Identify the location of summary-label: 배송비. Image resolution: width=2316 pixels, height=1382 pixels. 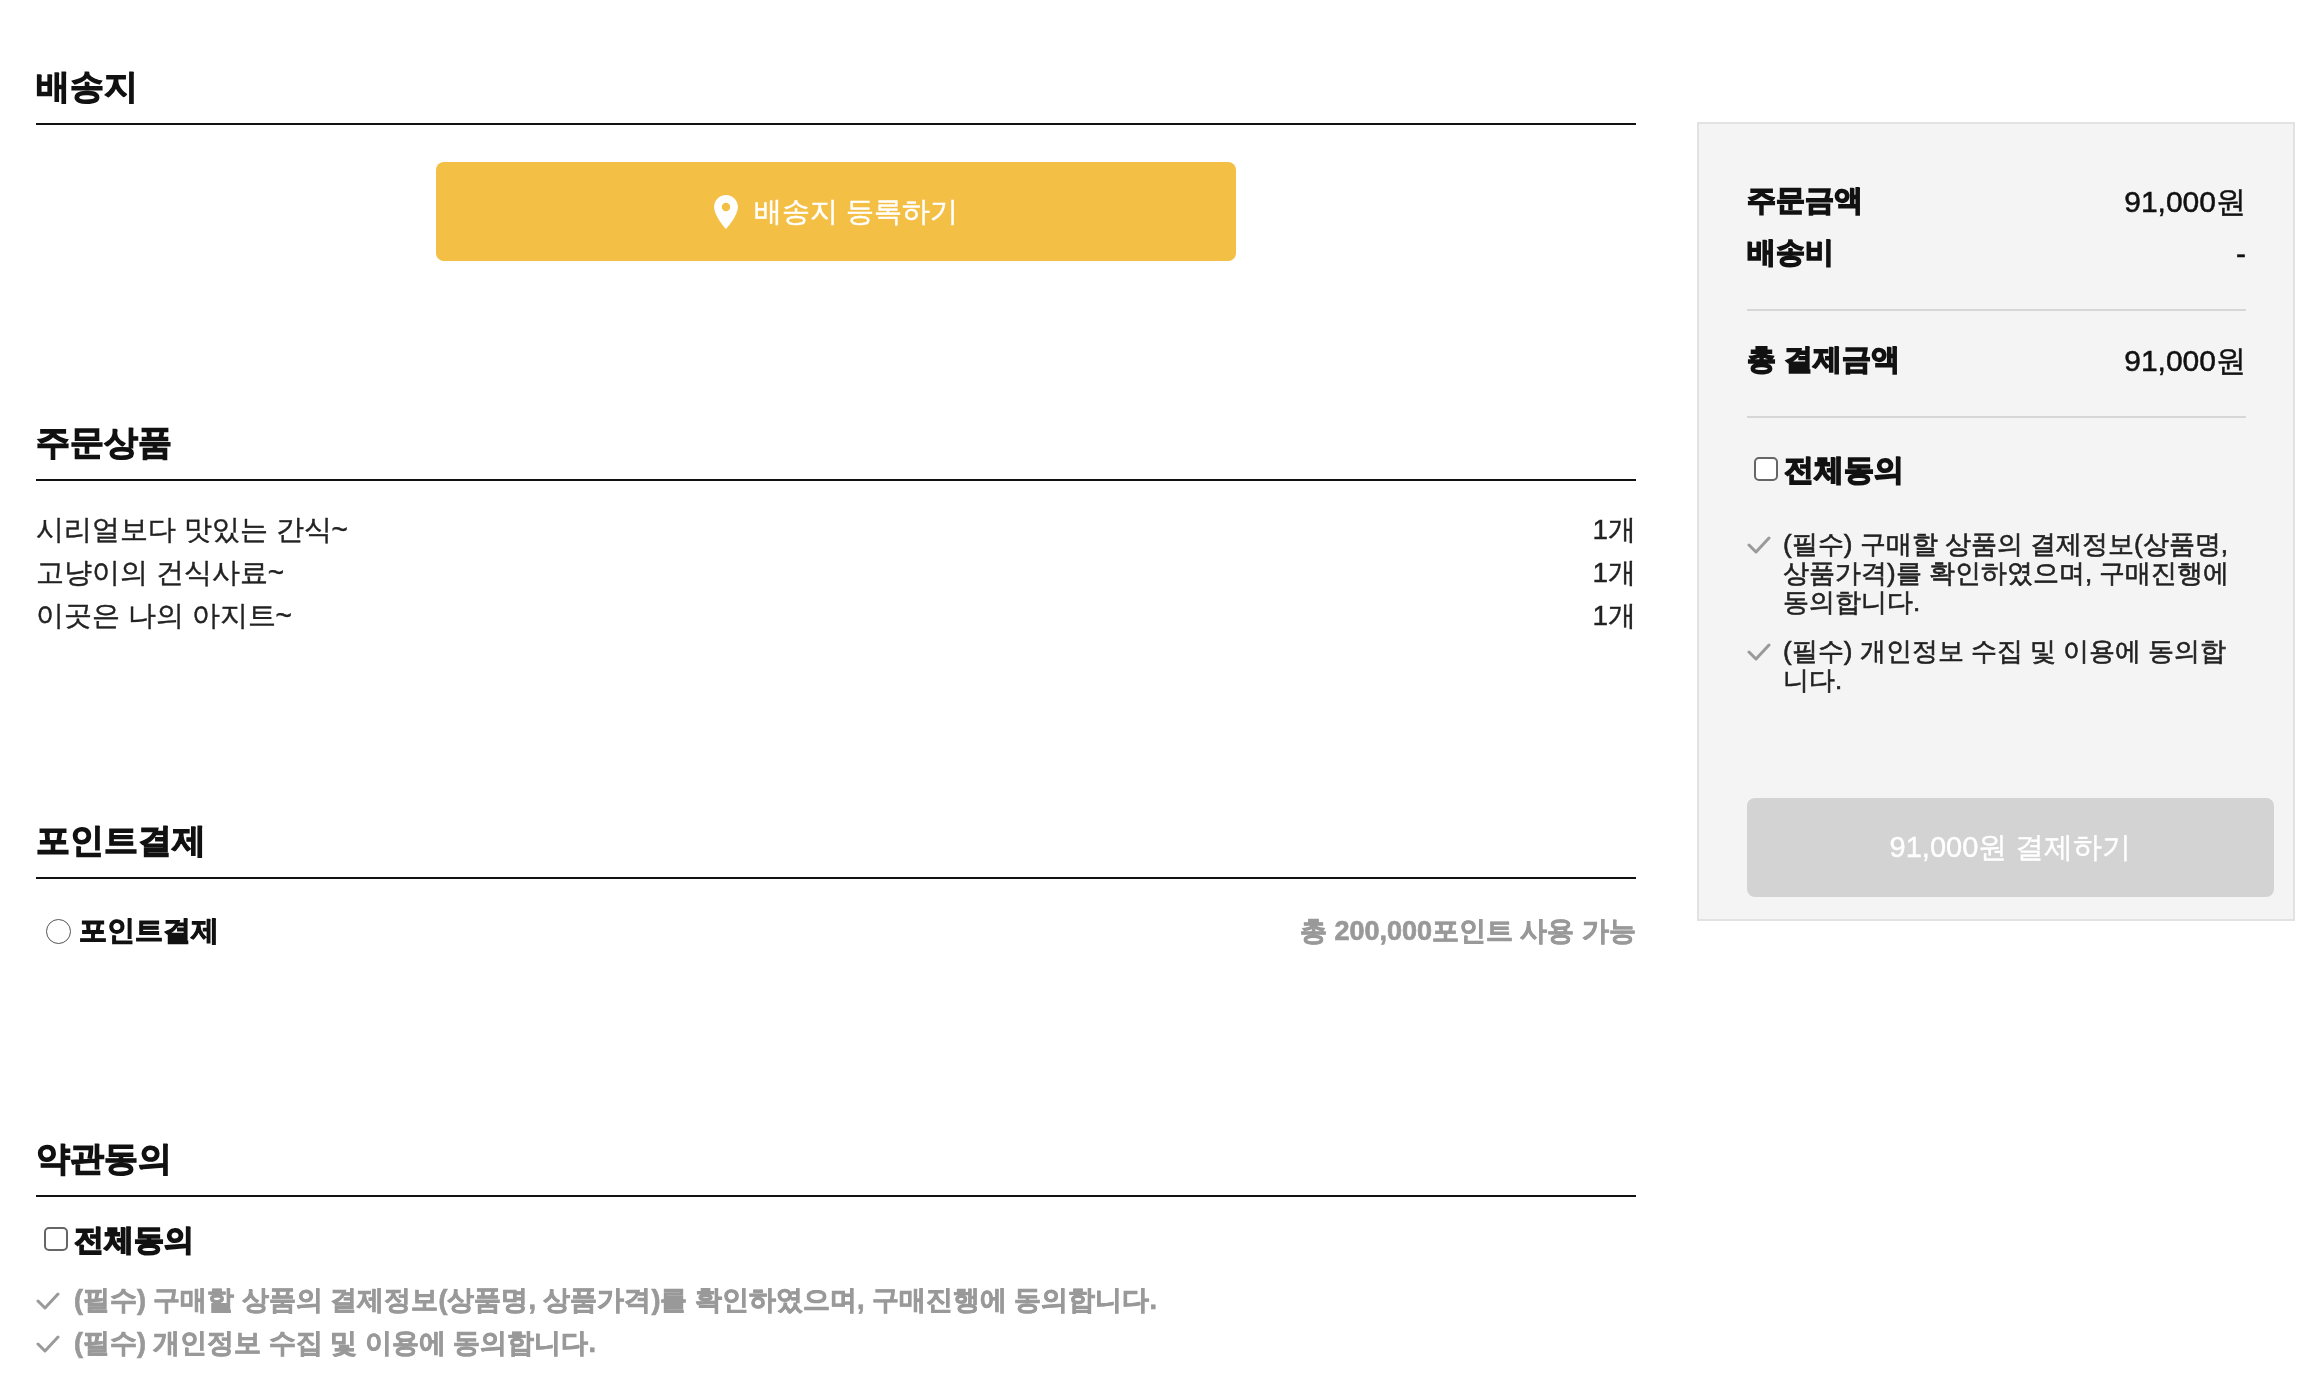
(1790, 253).